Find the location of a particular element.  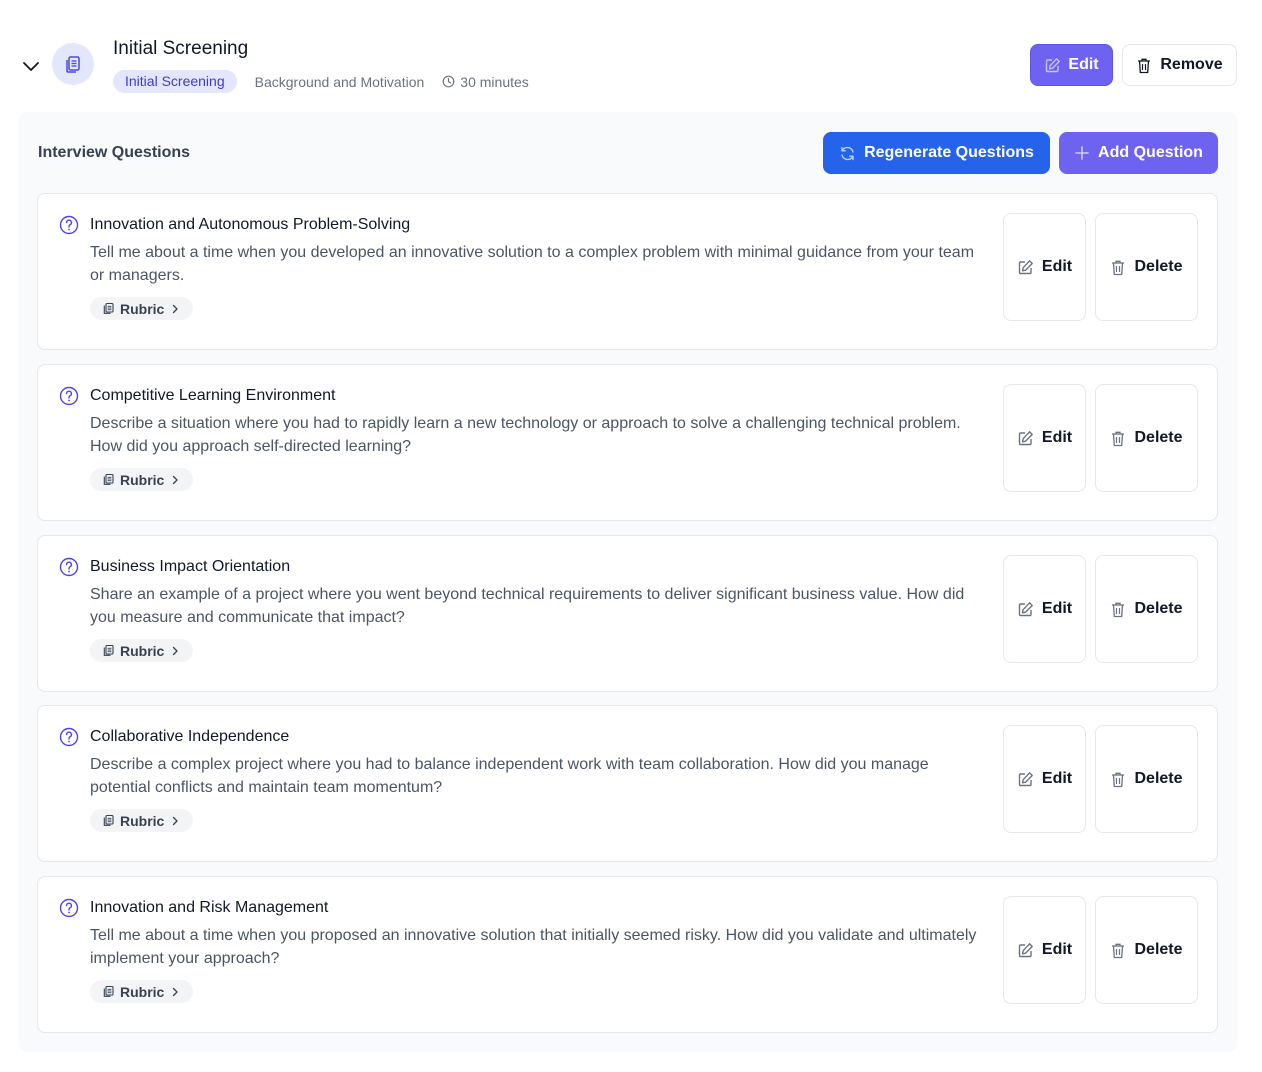

stage-duration: 30 minutes is located at coordinates (485, 81).